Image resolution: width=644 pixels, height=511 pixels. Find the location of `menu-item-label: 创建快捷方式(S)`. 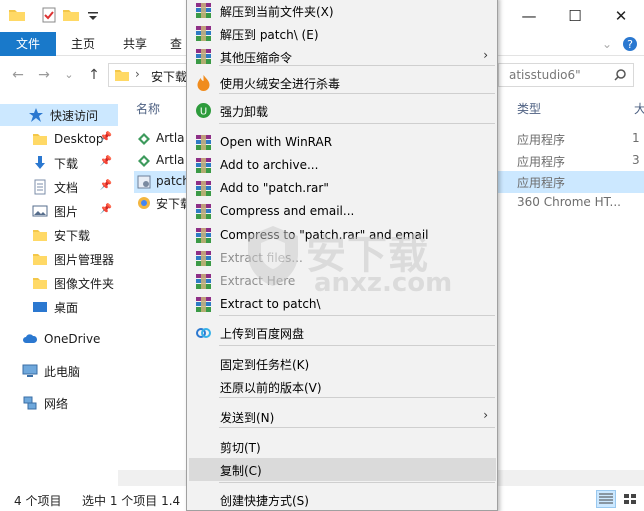

menu-item-label: 创建快捷方式(S) is located at coordinates (264, 501).